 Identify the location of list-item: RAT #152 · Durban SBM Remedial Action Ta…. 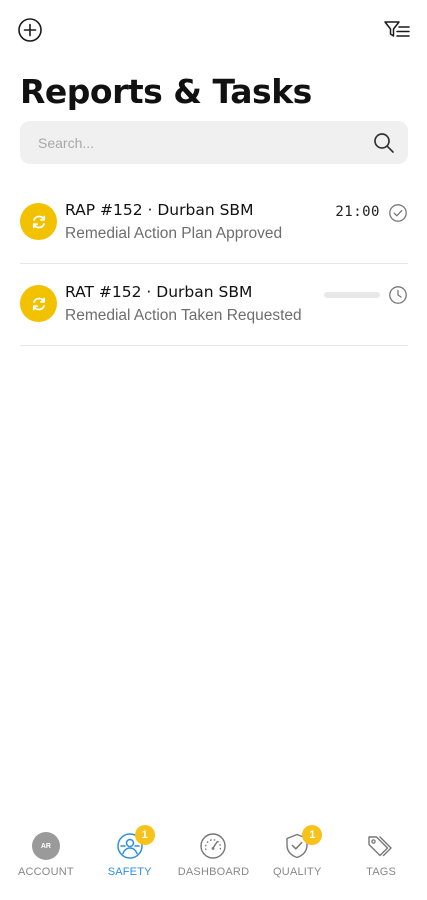
(214, 305).